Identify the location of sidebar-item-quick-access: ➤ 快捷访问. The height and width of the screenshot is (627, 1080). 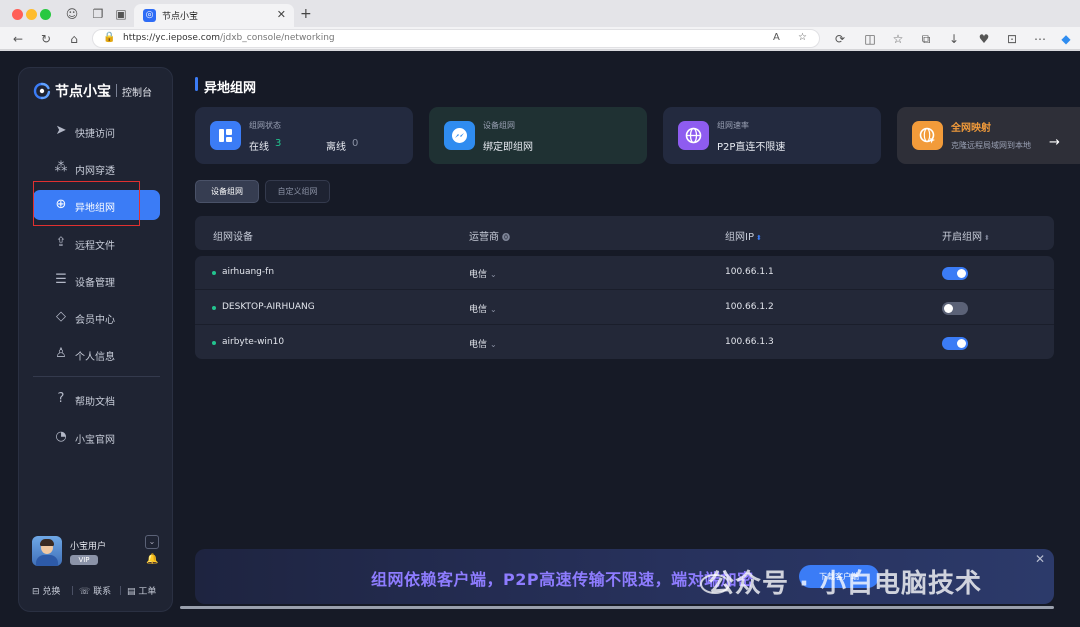
(96, 131).